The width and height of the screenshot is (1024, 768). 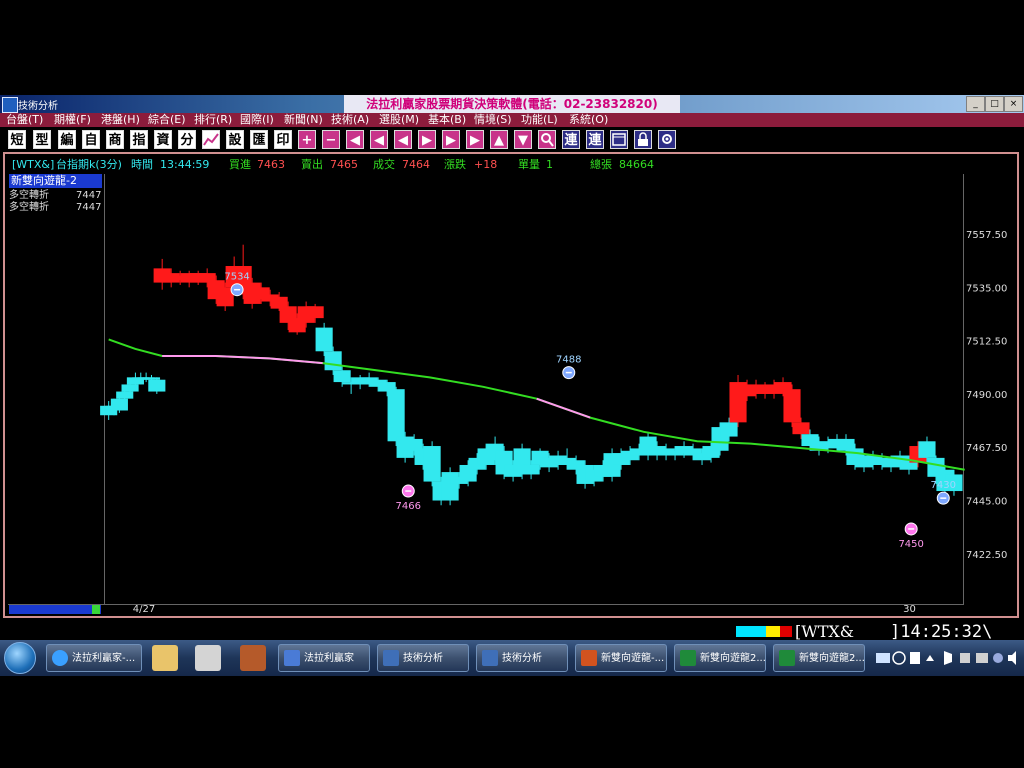 I want to click on system-tray, so click(x=949, y=658).